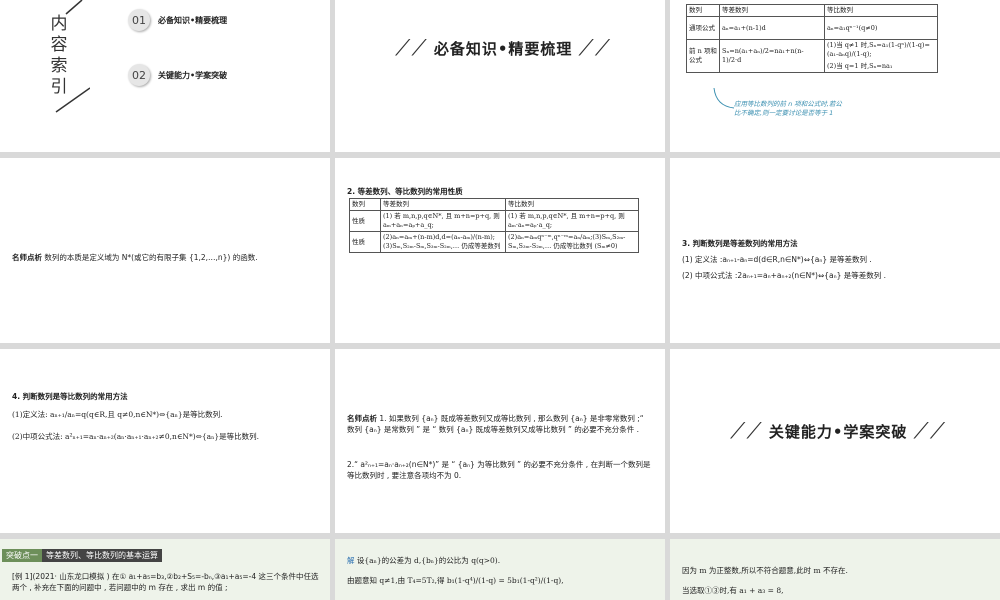  Describe the element at coordinates (139, 20) in the screenshot. I see `item-number-badge: 01` at that location.